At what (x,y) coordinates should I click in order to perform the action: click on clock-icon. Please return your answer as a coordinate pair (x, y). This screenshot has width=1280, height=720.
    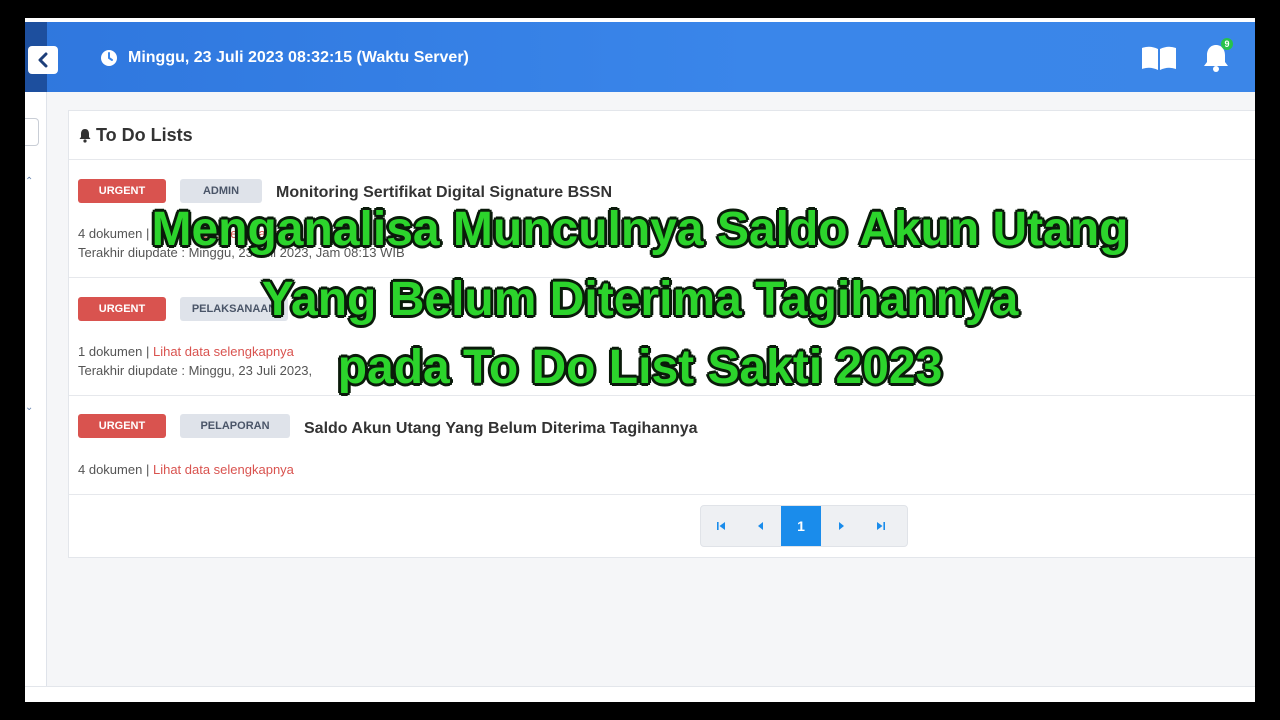
    Looking at the image, I should click on (109, 58).